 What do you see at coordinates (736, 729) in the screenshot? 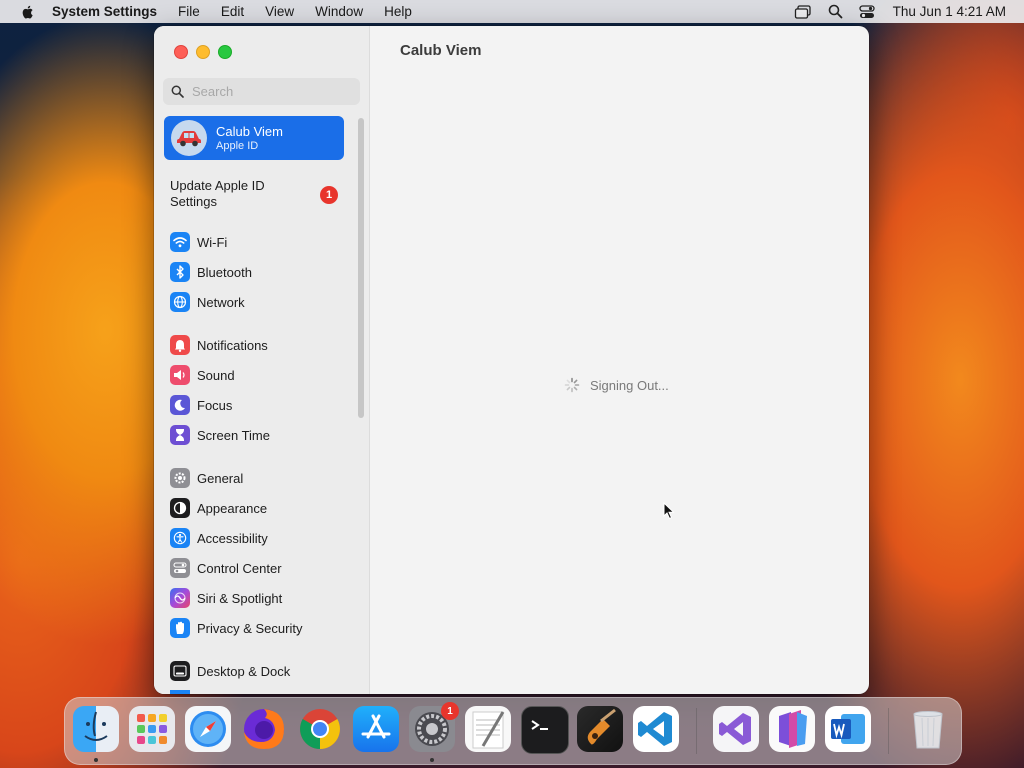
I see `dock-visual-studio-icon` at bounding box center [736, 729].